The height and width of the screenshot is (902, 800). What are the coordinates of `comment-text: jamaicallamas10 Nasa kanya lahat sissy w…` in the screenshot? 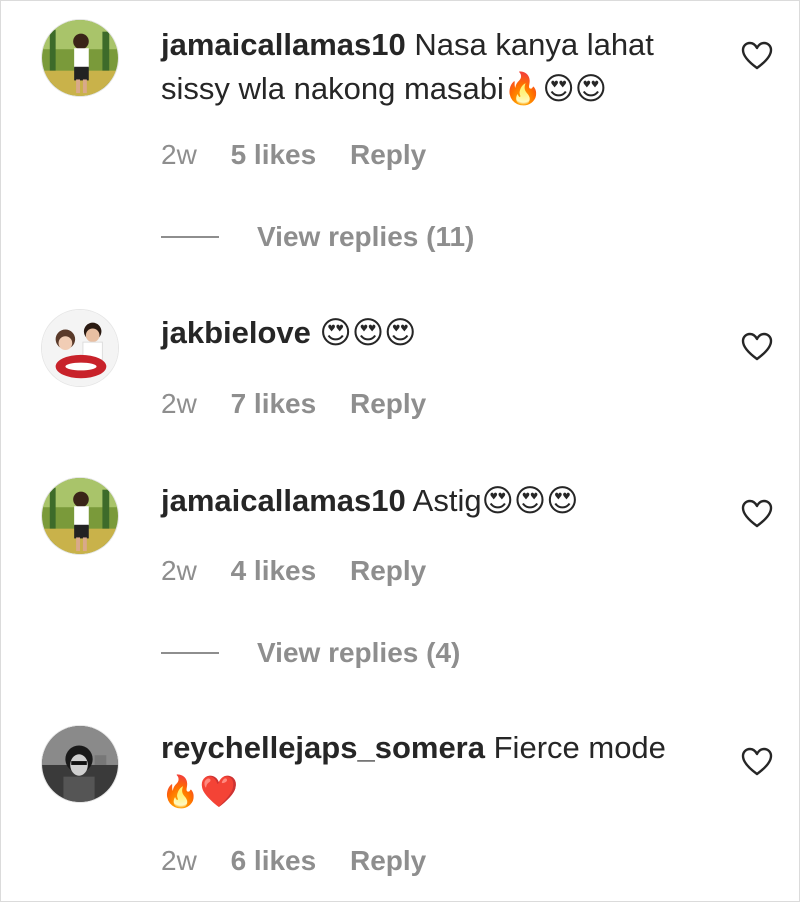 It's located at (431, 67).